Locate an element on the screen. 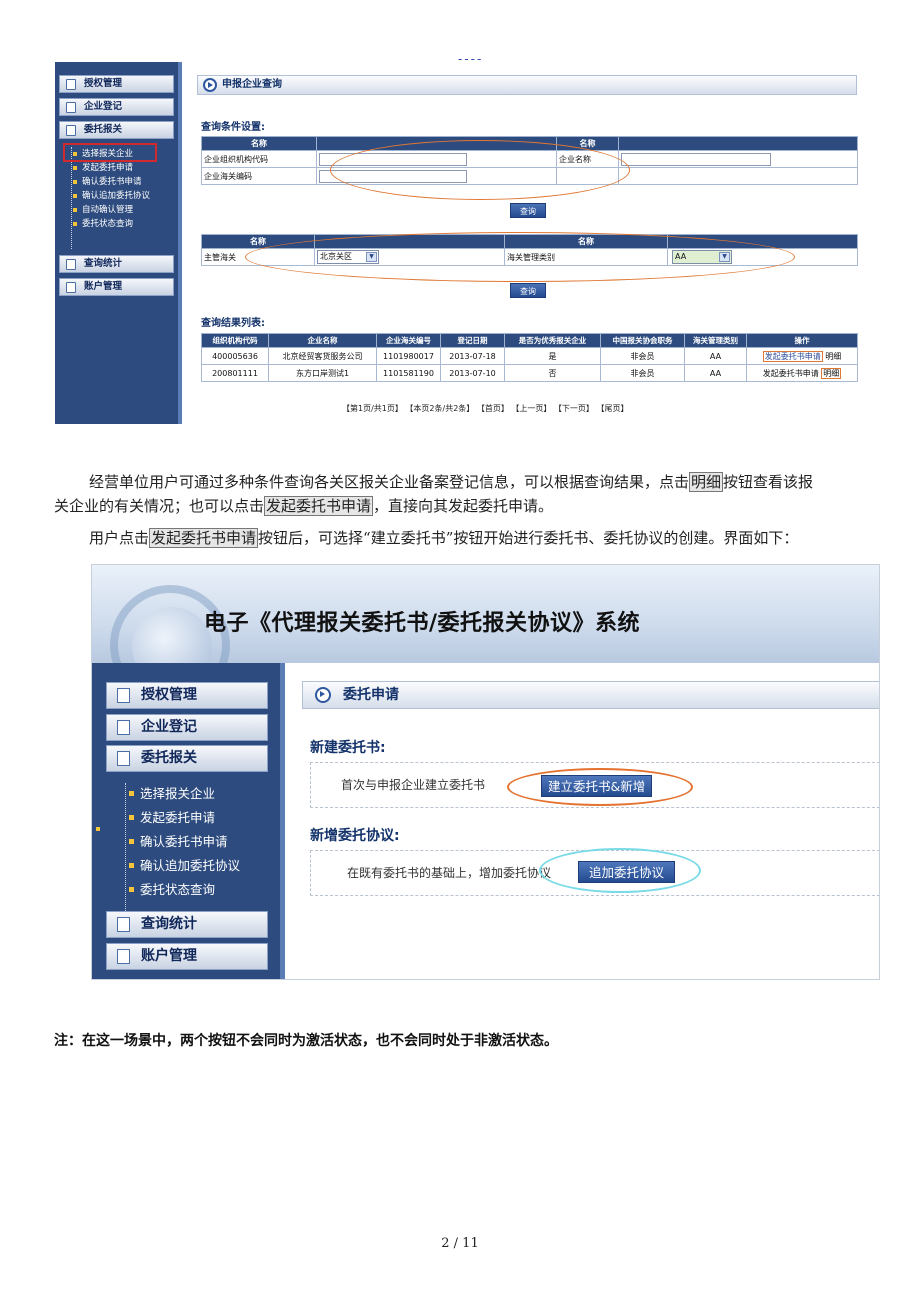 This screenshot has height=1302, width=920. page-number: 2 / 11 is located at coordinates (460, 1243).